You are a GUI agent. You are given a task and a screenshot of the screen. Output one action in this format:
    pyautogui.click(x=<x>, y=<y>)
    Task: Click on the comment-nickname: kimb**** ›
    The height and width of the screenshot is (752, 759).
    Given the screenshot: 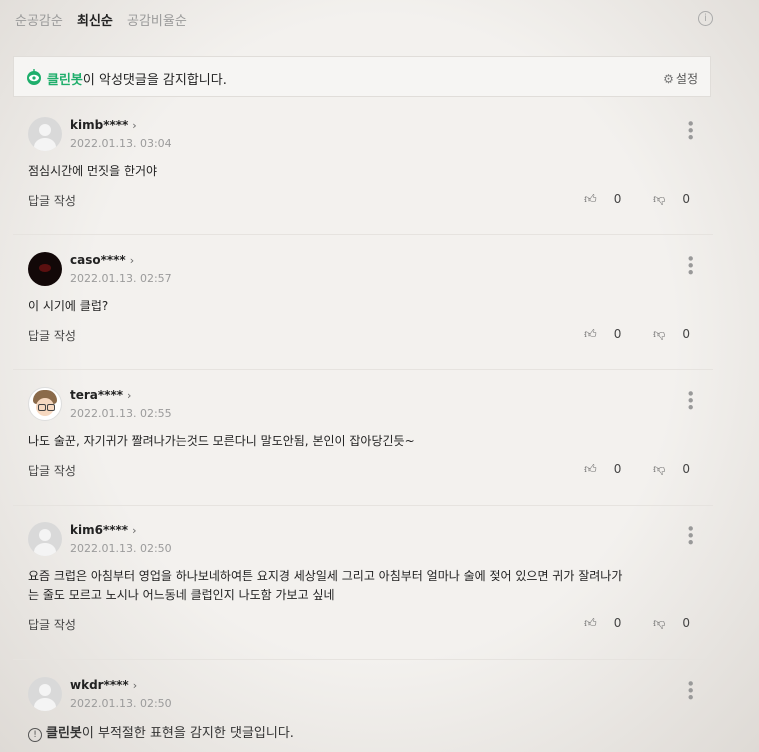 What is the action you would take?
    pyautogui.click(x=103, y=125)
    